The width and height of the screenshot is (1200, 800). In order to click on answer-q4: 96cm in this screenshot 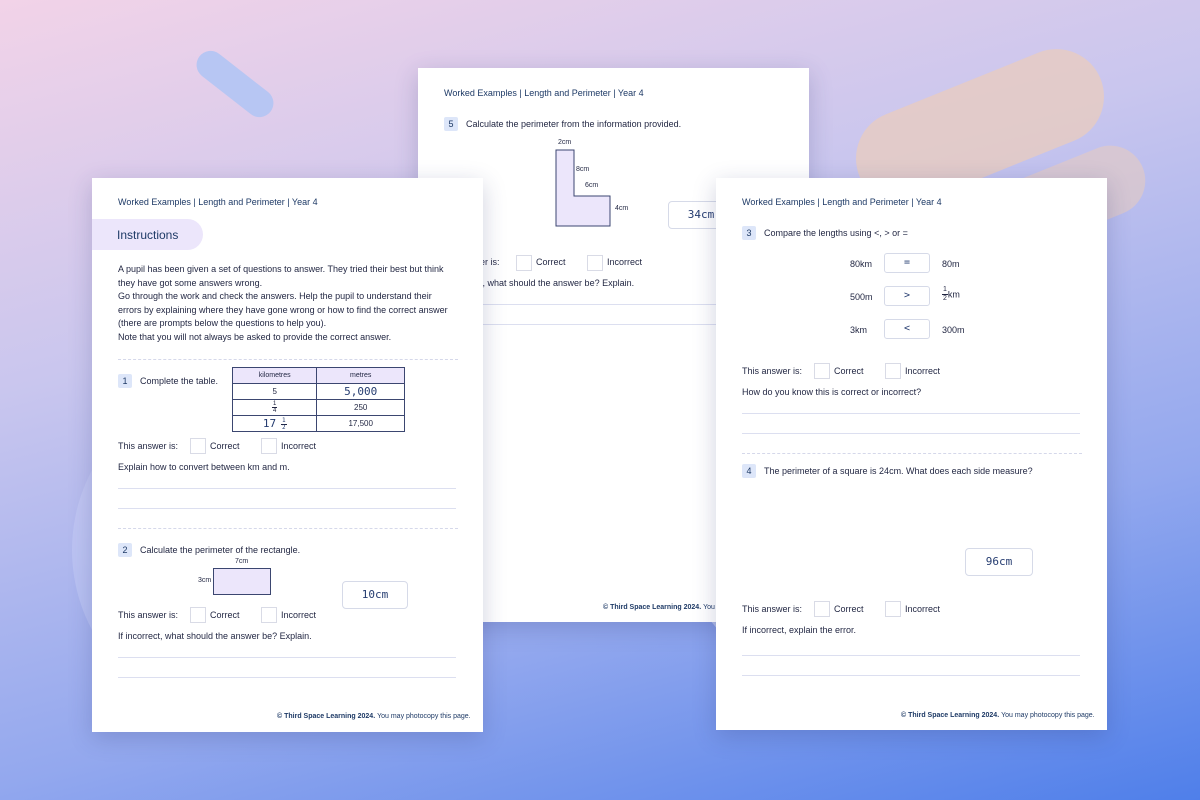, I will do `click(999, 561)`.